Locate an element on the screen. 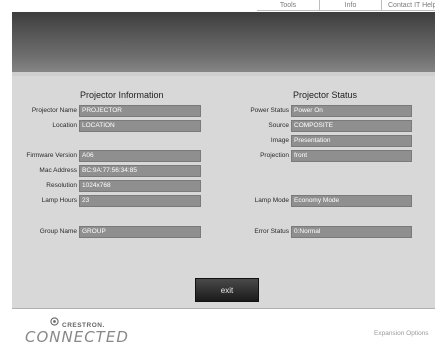 The image size is (435, 349). footer: CRESTRON. CONNECTED Expansion Options is located at coordinates (223, 329).